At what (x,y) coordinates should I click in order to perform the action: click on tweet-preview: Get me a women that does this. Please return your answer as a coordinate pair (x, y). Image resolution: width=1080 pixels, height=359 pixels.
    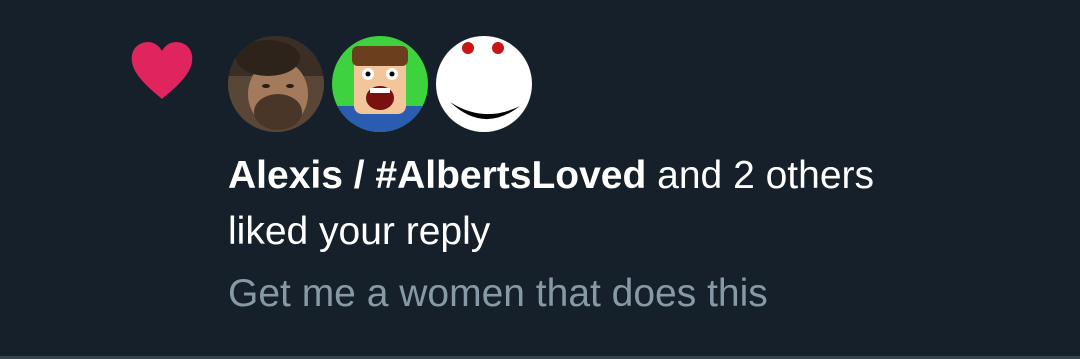
    Looking at the image, I should click on (498, 294).